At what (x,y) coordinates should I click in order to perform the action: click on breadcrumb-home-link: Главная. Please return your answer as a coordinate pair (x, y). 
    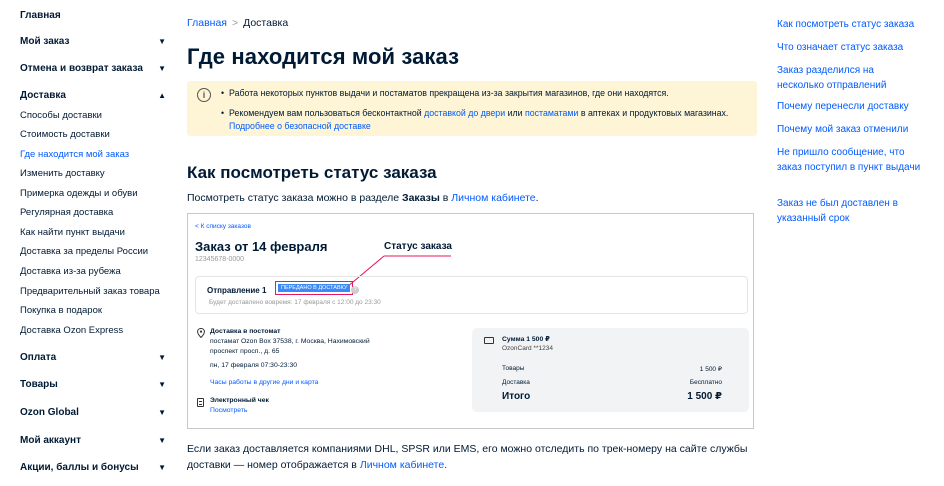
    Looking at the image, I should click on (207, 23).